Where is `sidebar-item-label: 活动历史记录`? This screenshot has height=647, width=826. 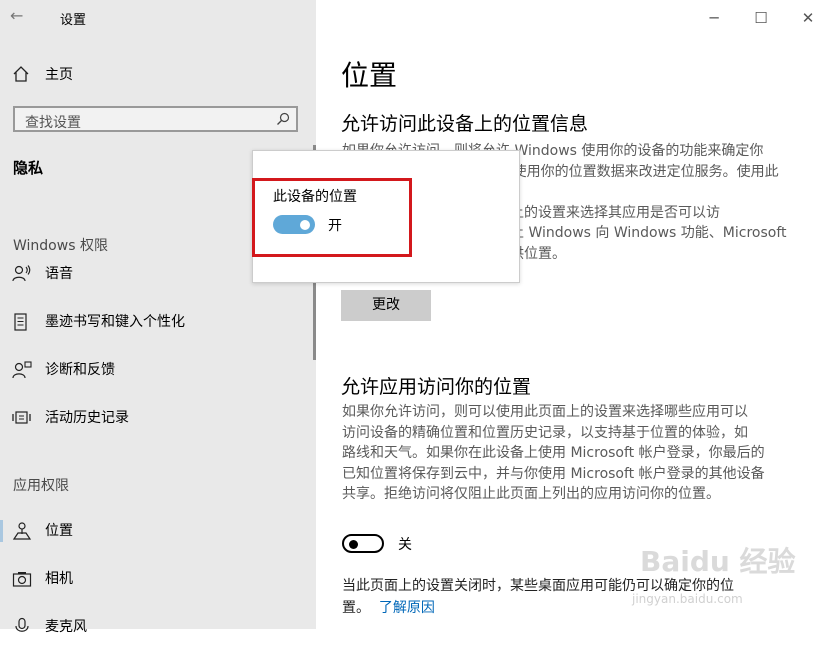
sidebar-item-label: 活动历史记录 is located at coordinates (87, 418).